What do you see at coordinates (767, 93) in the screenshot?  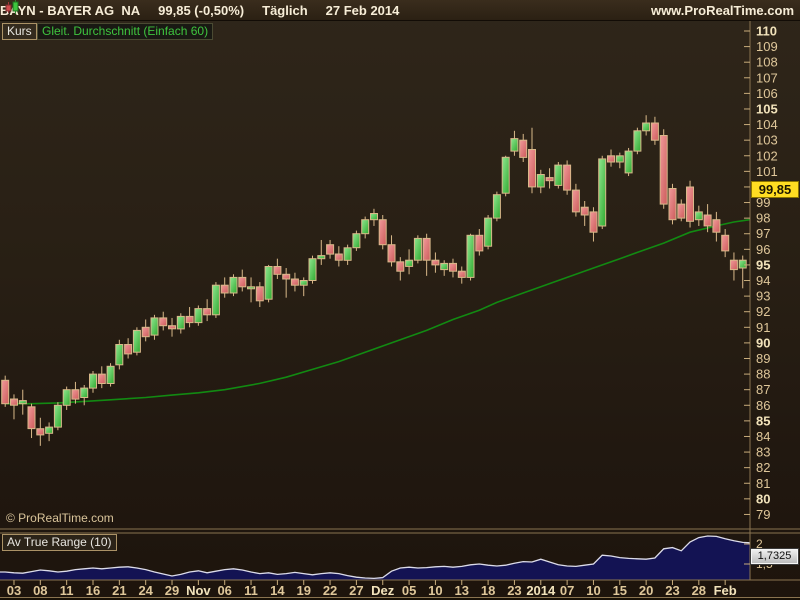 I see `svg-text: 106` at bounding box center [767, 93].